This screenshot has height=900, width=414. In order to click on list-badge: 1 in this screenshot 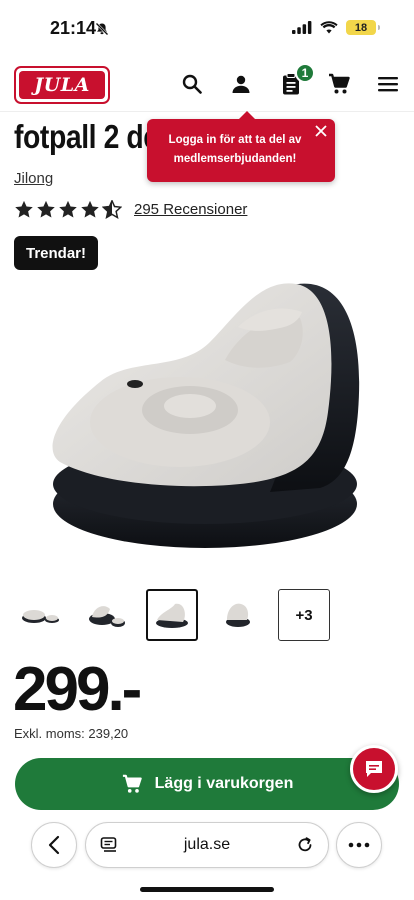, I will do `click(305, 73)`.